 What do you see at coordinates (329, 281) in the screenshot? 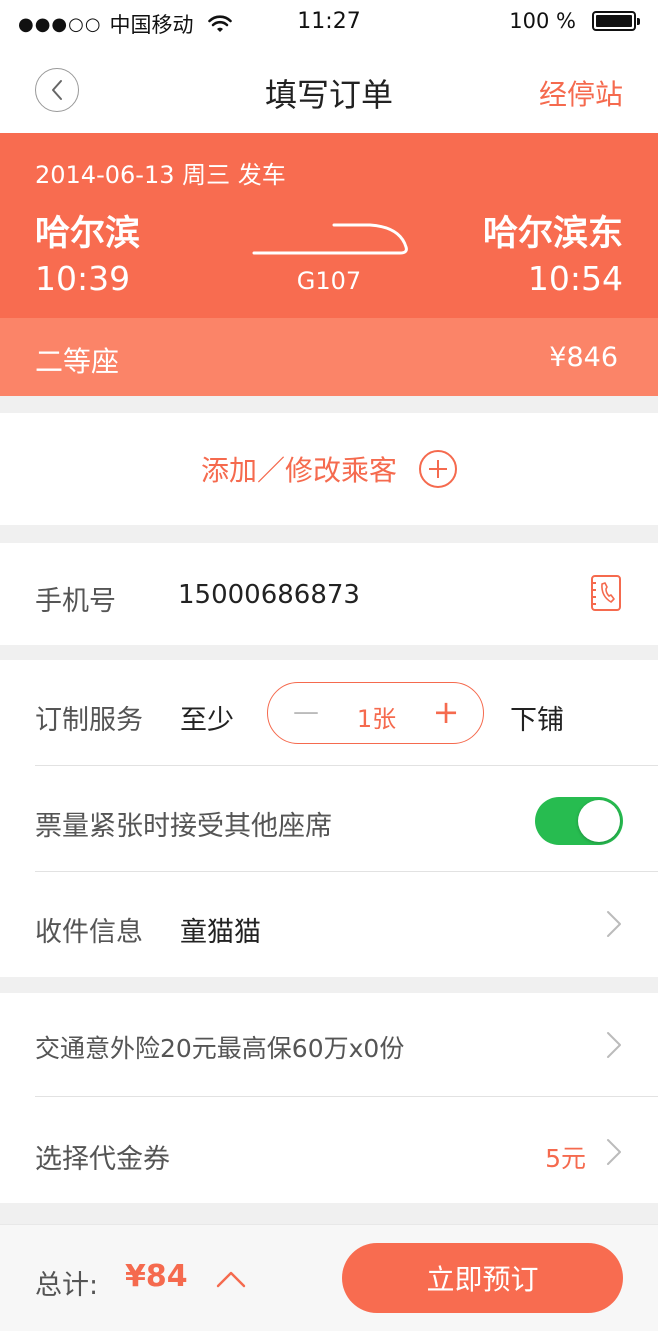
I see `train-number: G107` at bounding box center [329, 281].